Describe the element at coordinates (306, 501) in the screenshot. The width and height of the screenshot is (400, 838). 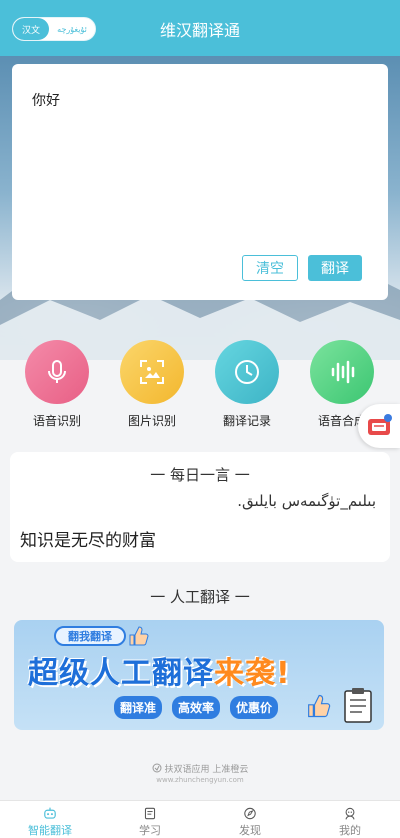
I see `daily-quote-uyghur: بىلىم_تۈگىمەس بايلىق.` at that location.